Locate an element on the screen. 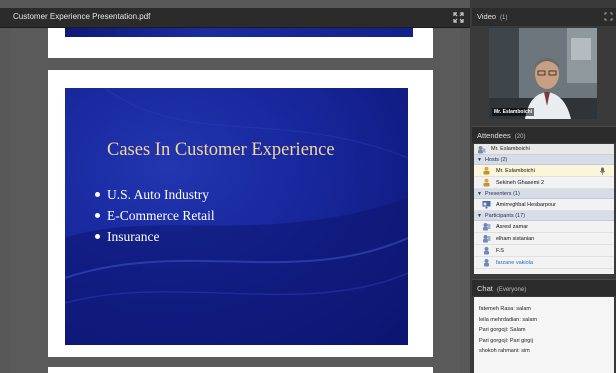 The image size is (616, 373). next-page is located at coordinates (240, 370).